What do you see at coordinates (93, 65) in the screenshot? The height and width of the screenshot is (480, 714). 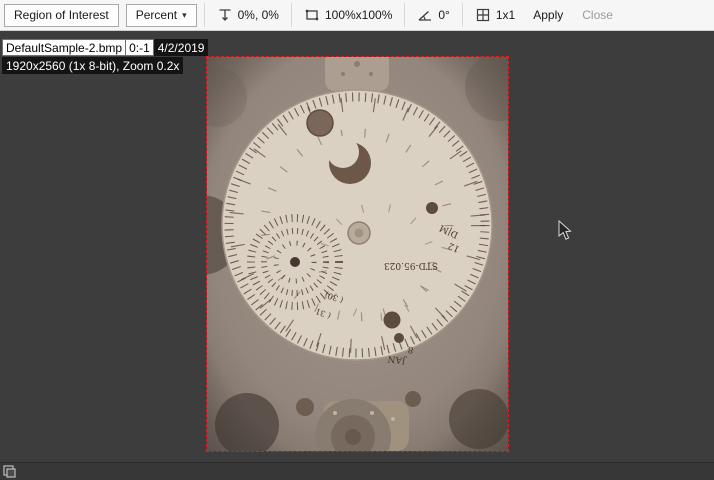 I see `image-details-label: 1920x2560 (1x 8-bit), Zoom 0.2x` at bounding box center [93, 65].